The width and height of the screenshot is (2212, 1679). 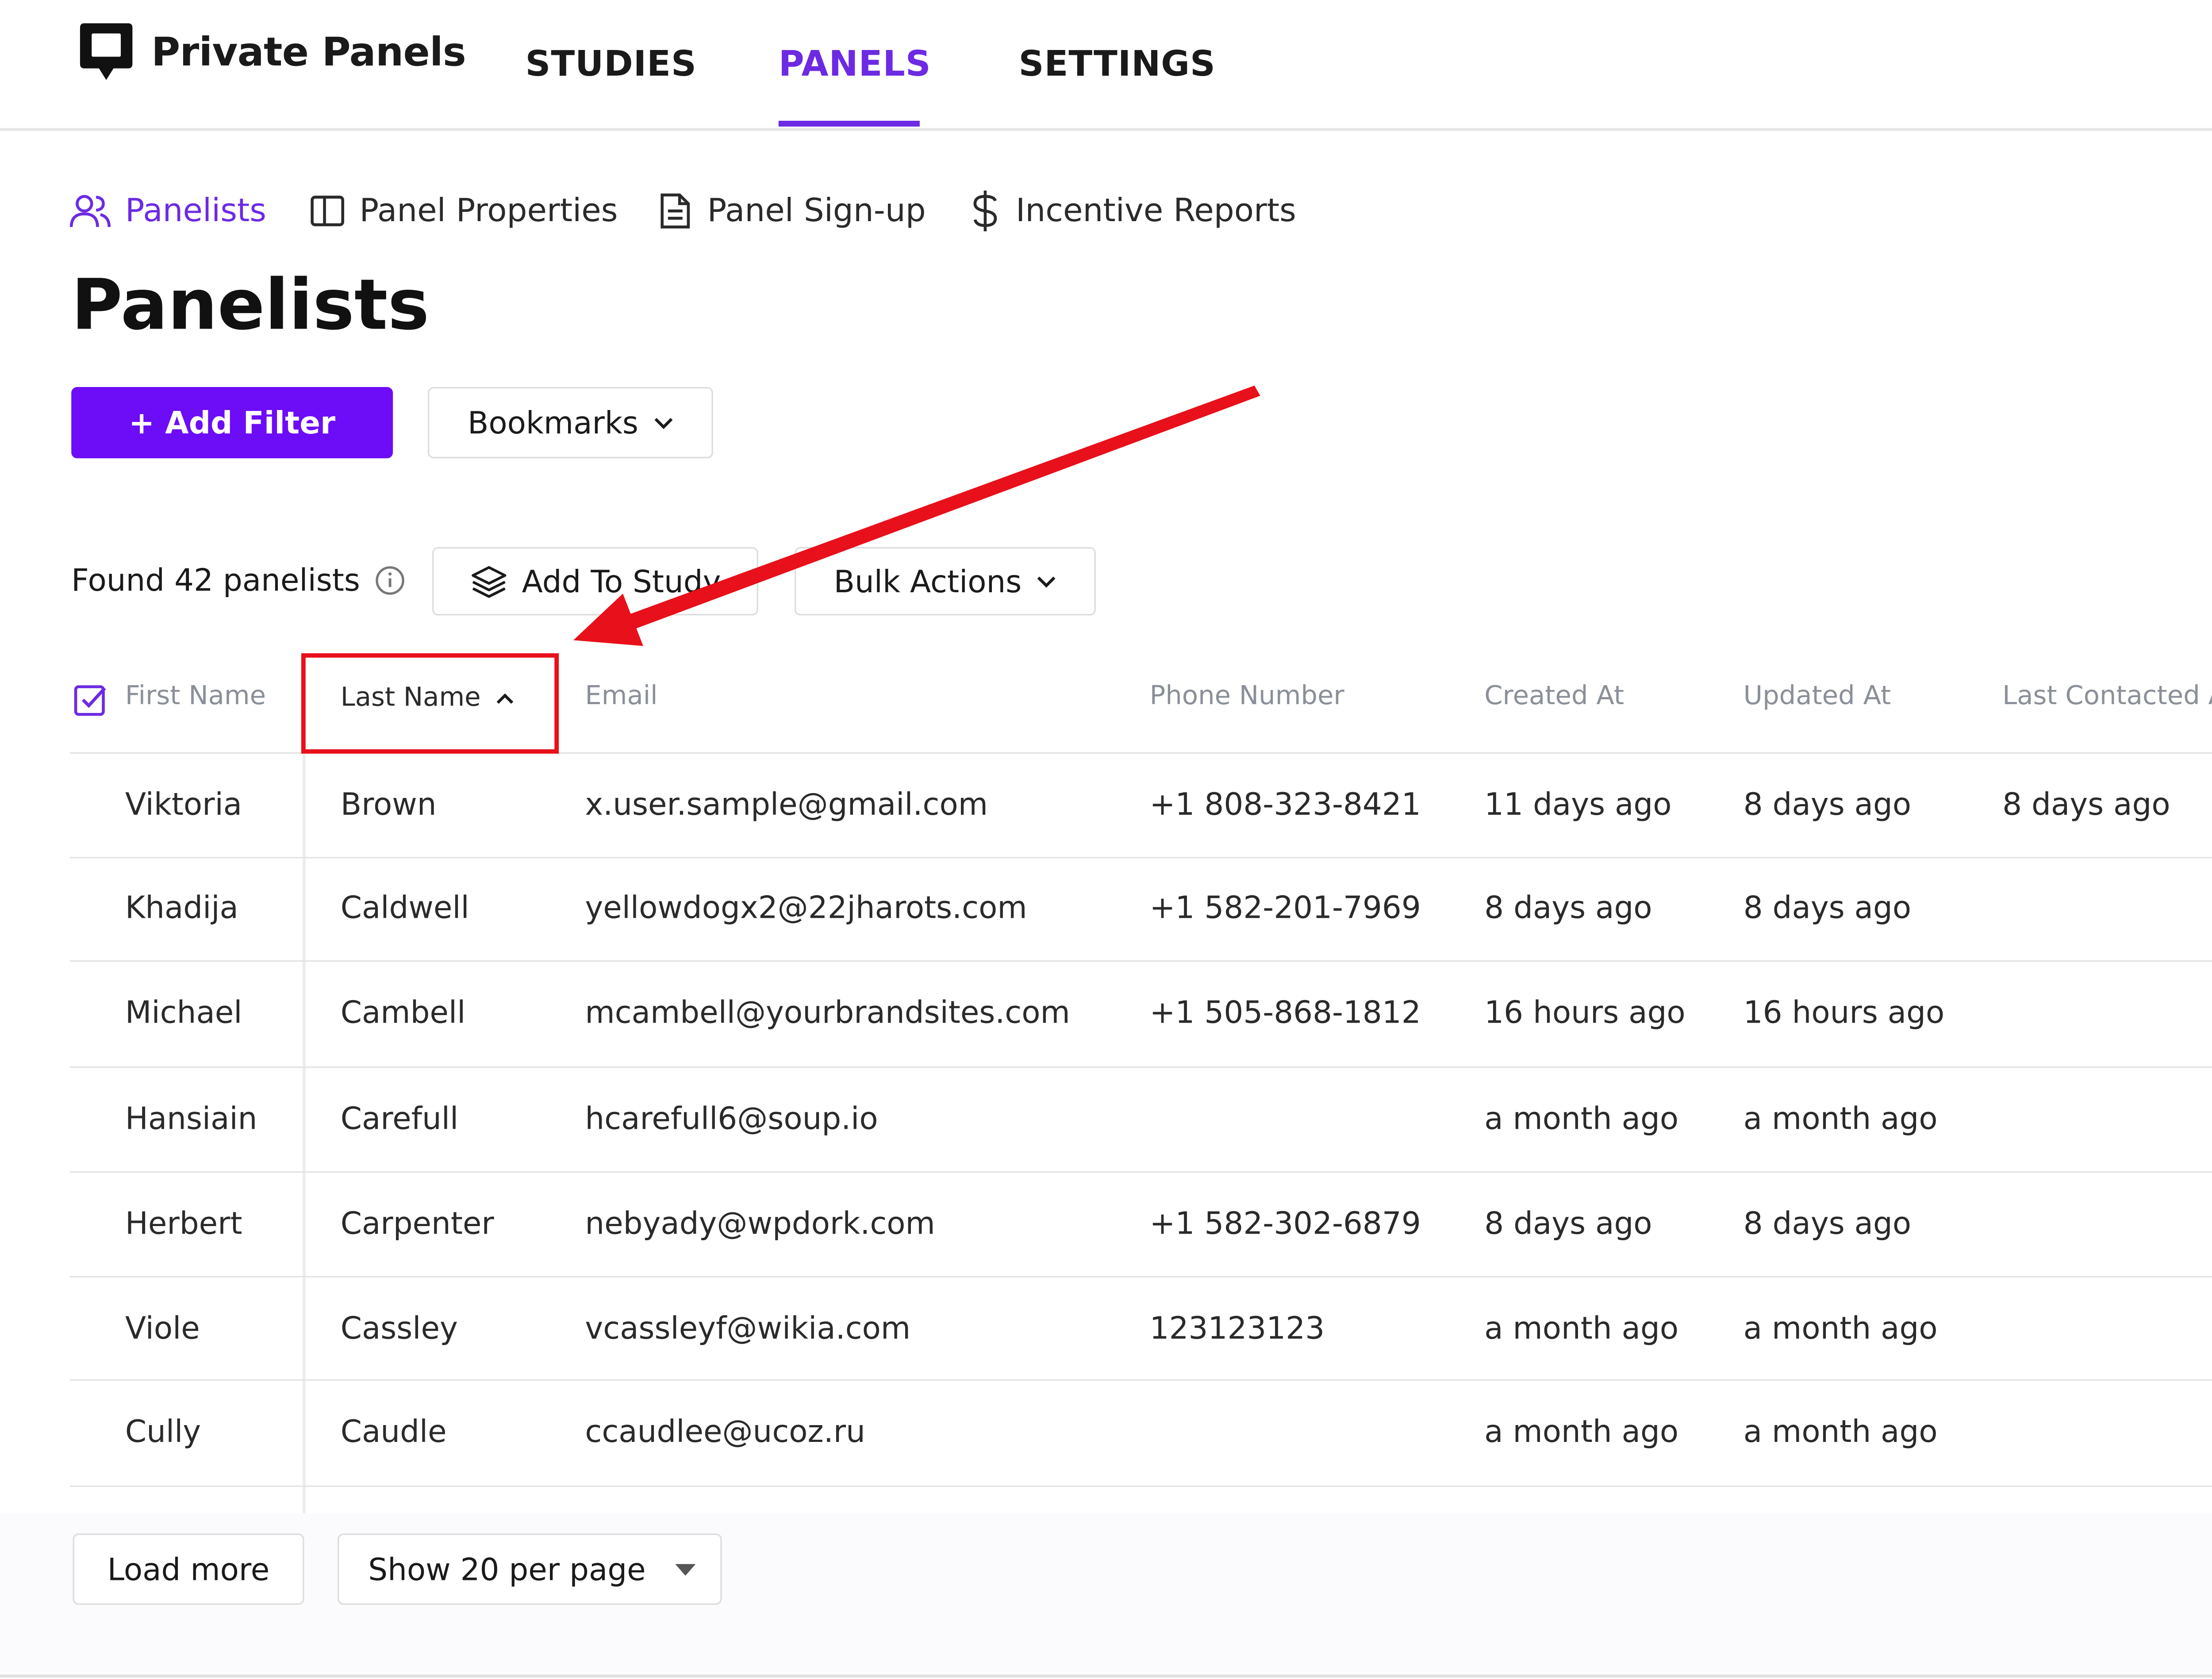 I want to click on results-summary: Found 42 panelists, so click(x=239, y=580).